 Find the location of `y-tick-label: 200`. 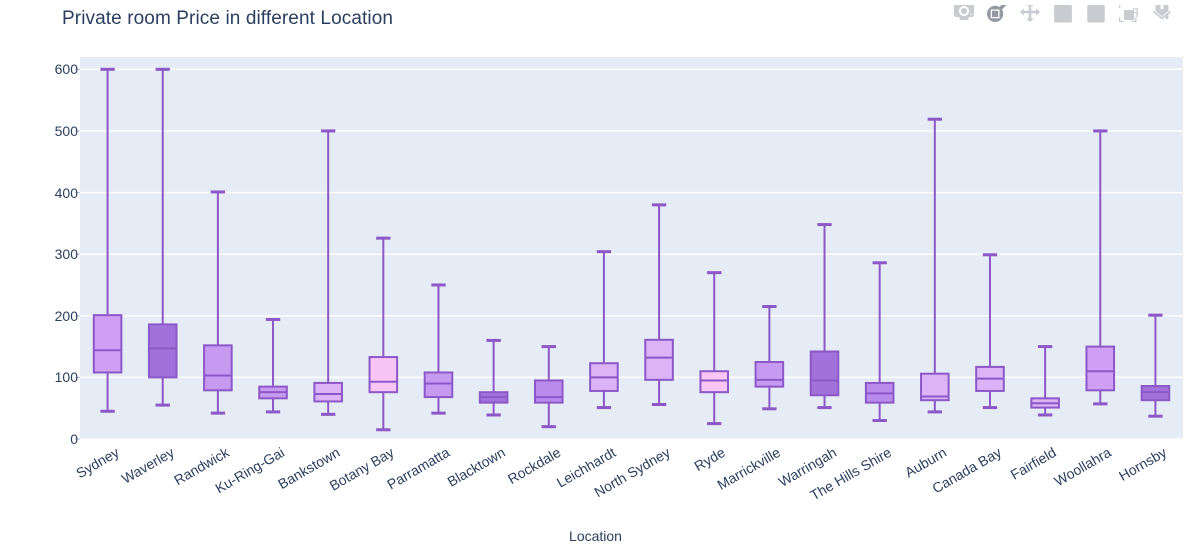

y-tick-label: 200 is located at coordinates (66, 315).